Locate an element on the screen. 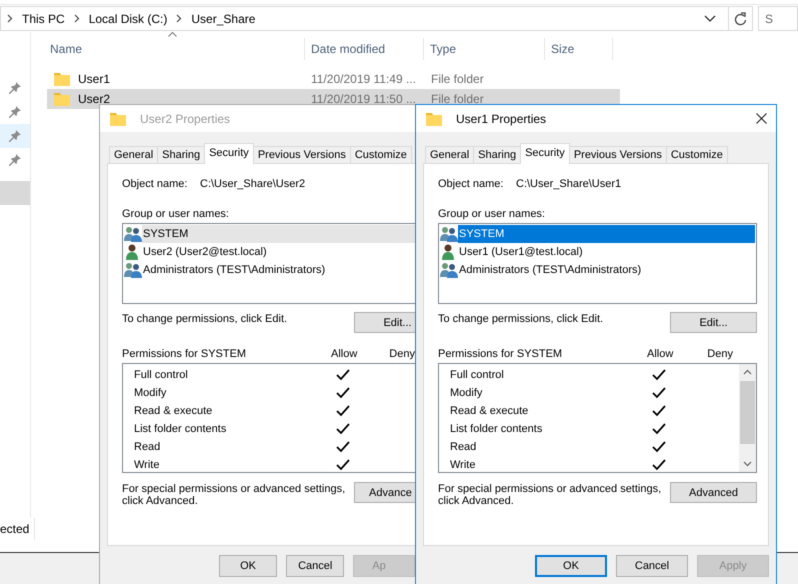 This screenshot has height=584, width=798. file-name: User2 is located at coordinates (94, 99).